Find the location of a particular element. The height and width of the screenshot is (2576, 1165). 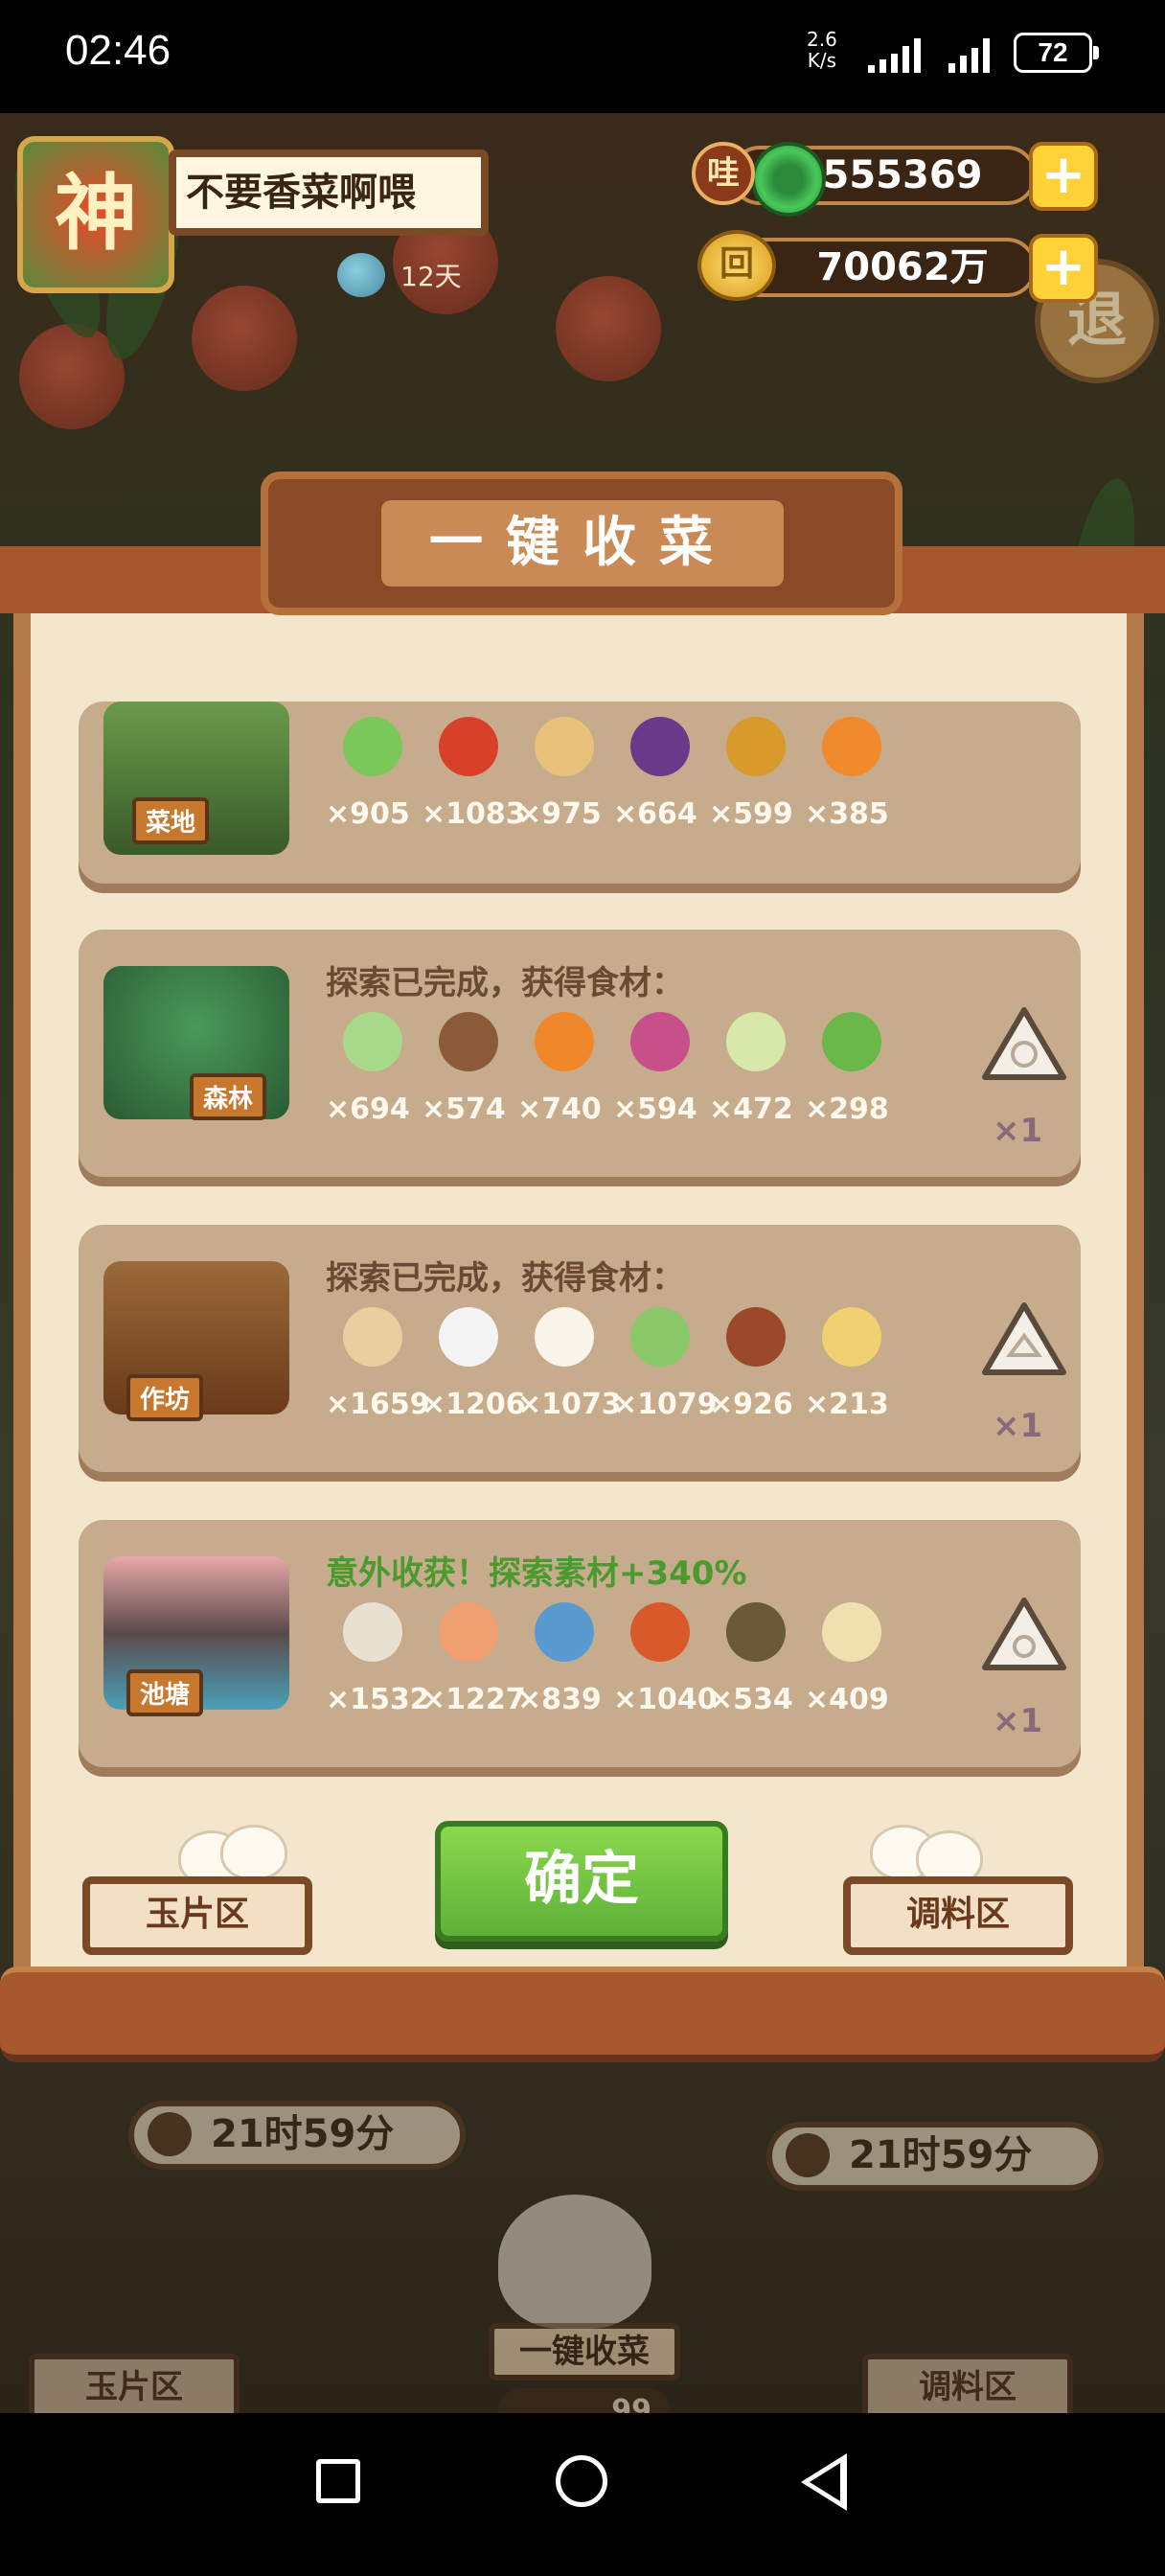

ingredient-item: ×1040 is located at coordinates (665, 1674).